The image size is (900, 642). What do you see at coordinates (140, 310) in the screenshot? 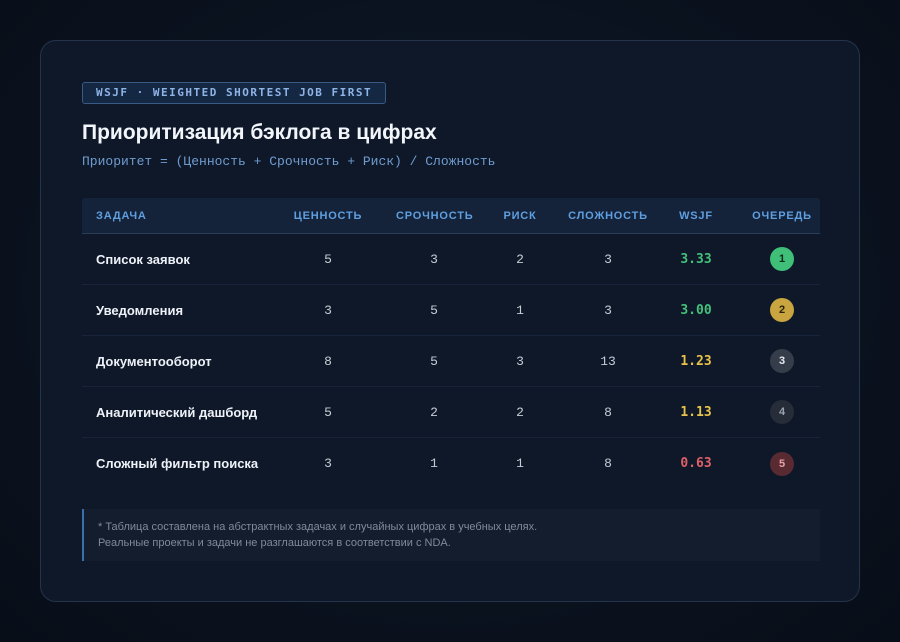
I see `task-name: Уведомления` at bounding box center [140, 310].